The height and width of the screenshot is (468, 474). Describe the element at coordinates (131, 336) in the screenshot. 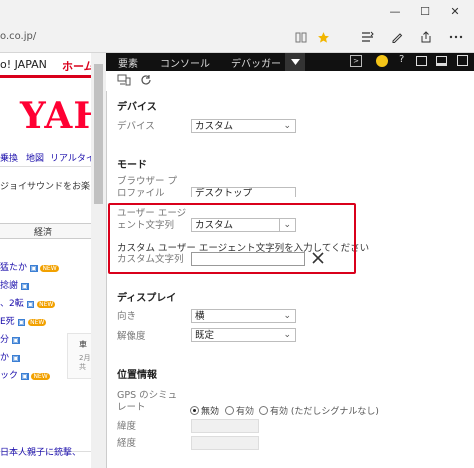

I see `resolution-label: 解像度` at that location.